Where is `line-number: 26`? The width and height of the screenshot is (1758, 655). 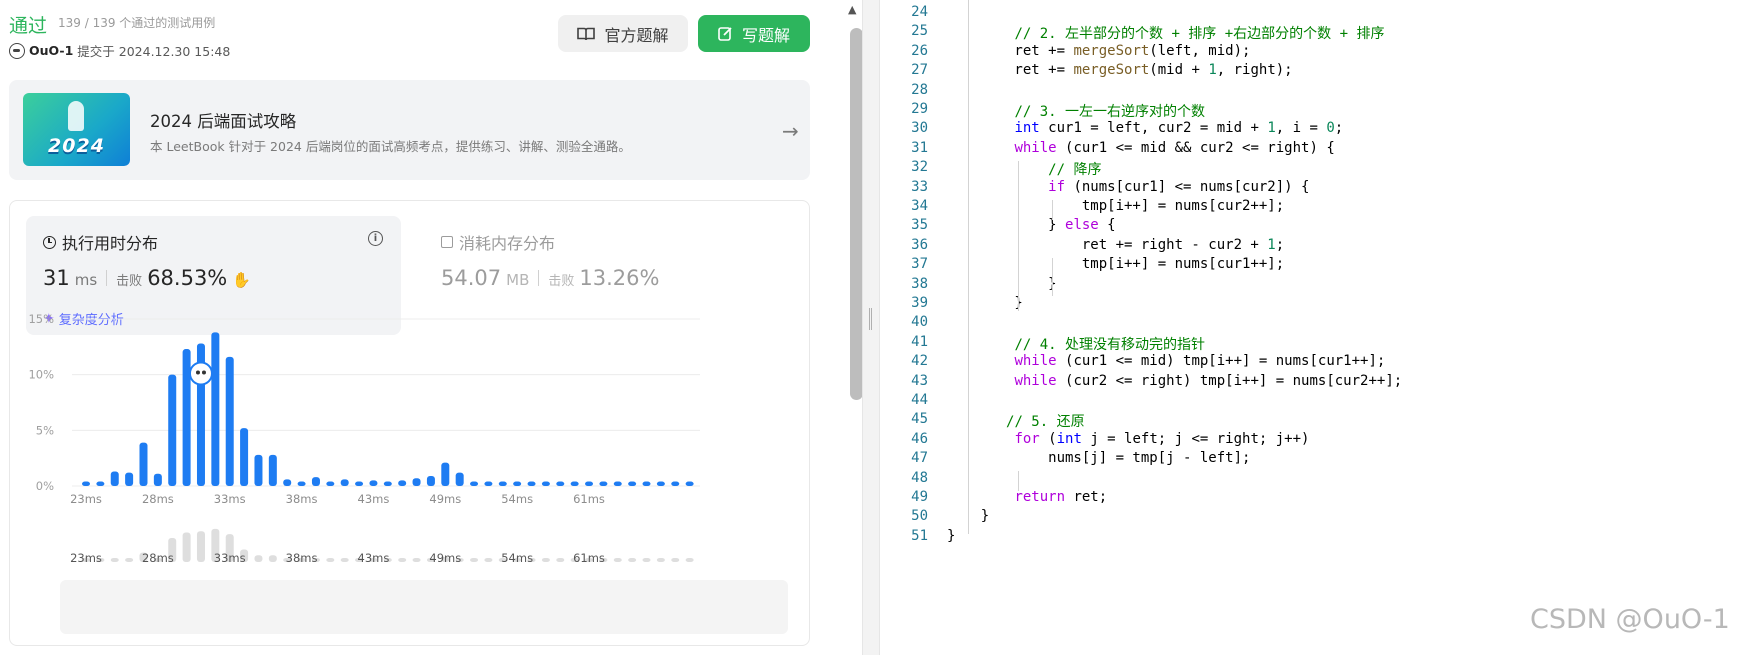 line-number: 26 is located at coordinates (919, 50).